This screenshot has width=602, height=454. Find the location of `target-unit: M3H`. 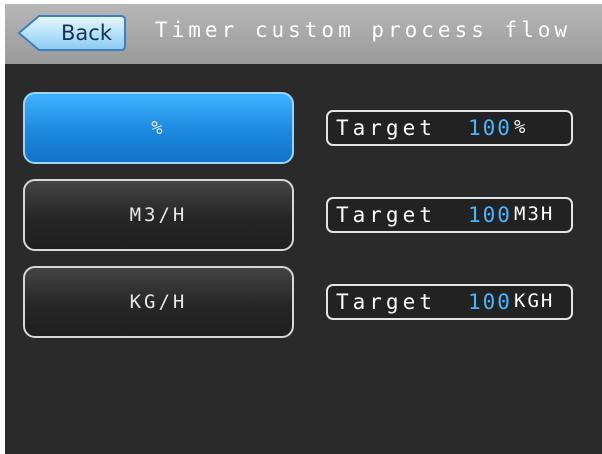

target-unit: M3H is located at coordinates (534, 214).